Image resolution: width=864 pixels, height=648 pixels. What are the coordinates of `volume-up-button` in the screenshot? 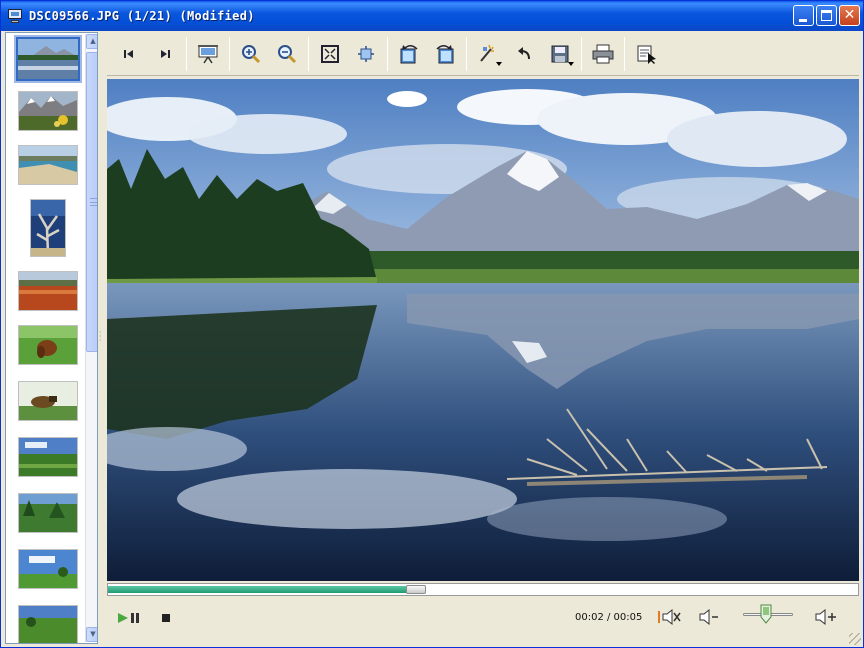 It's located at (826, 617).